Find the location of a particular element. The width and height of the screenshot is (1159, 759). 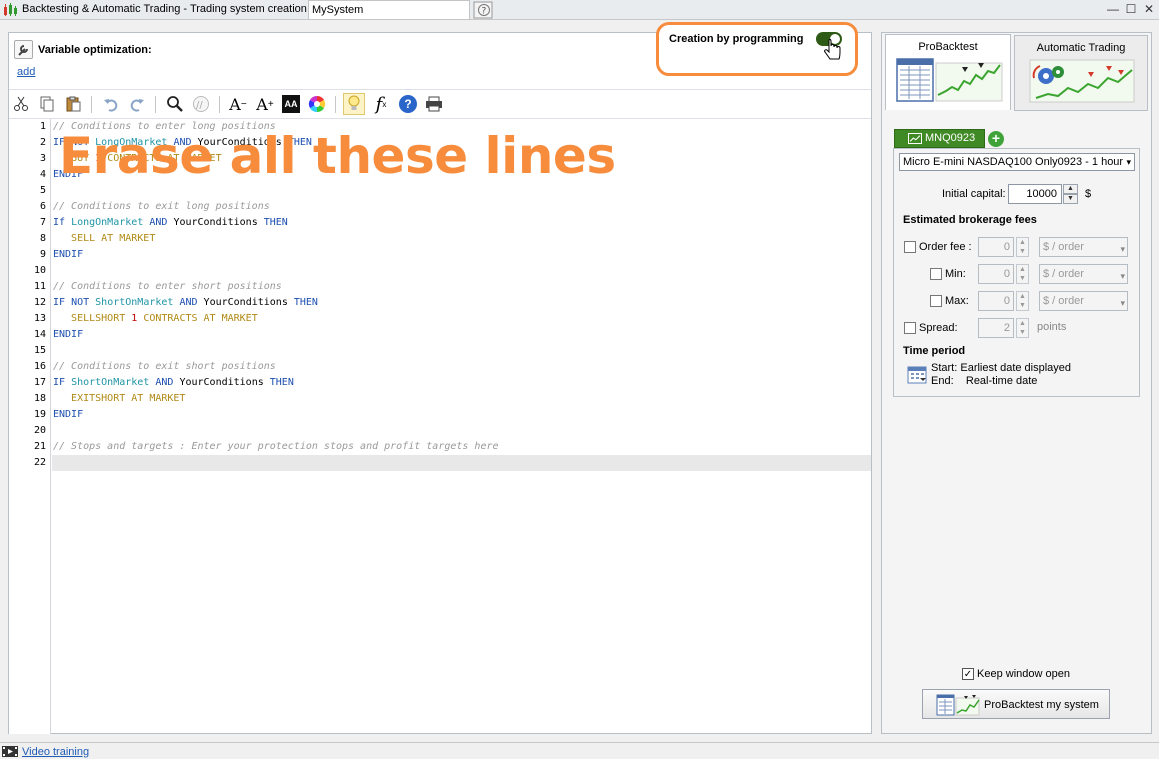

system-name-input is located at coordinates (389, 10).